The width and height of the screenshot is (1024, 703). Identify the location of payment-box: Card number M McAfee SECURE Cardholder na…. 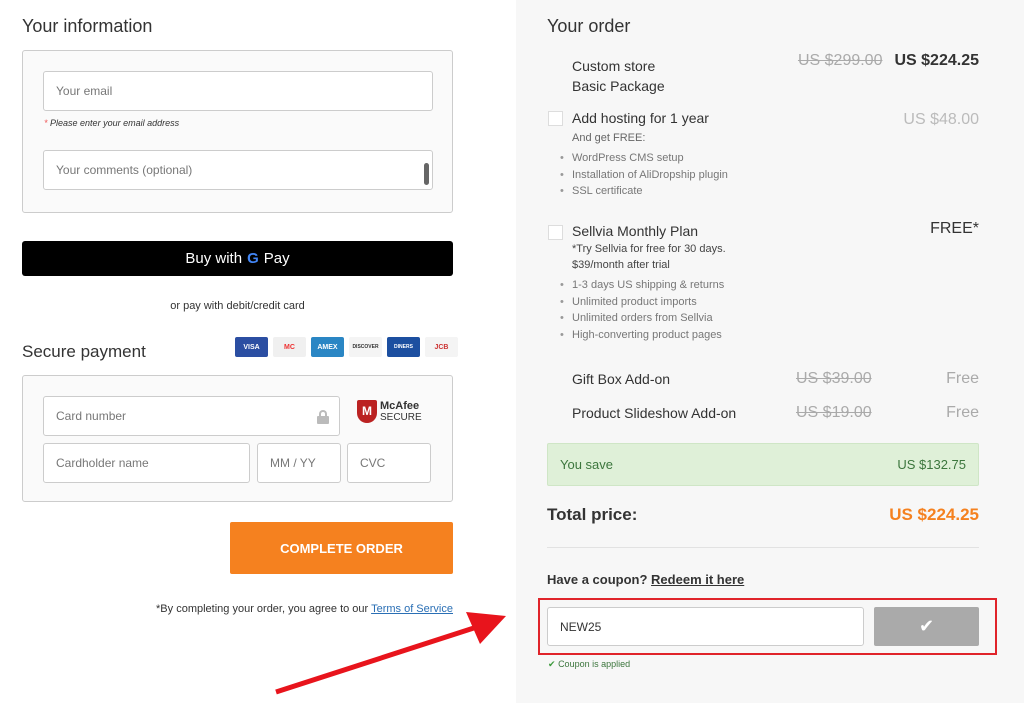
(237, 438).